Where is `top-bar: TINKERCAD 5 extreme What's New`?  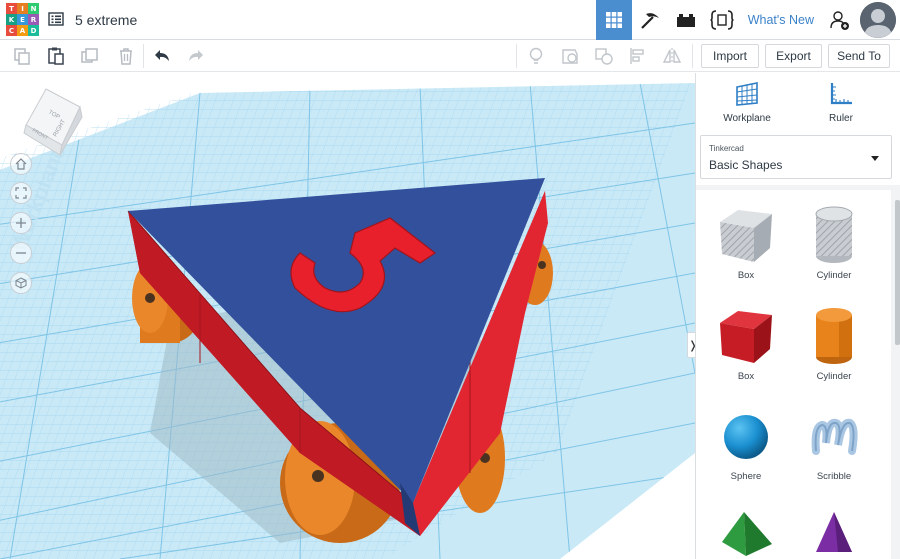
top-bar: TINKERCAD 5 extreme What's New is located at coordinates (450, 20).